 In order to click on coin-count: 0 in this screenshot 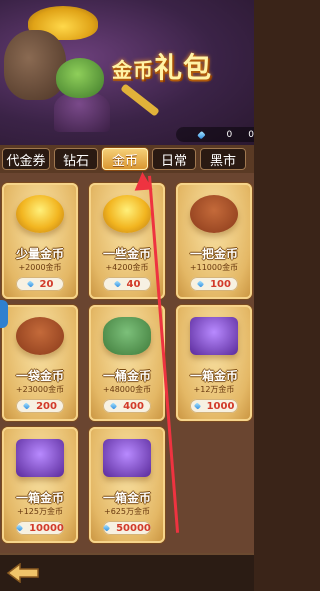, I will do `click(251, 134)`.